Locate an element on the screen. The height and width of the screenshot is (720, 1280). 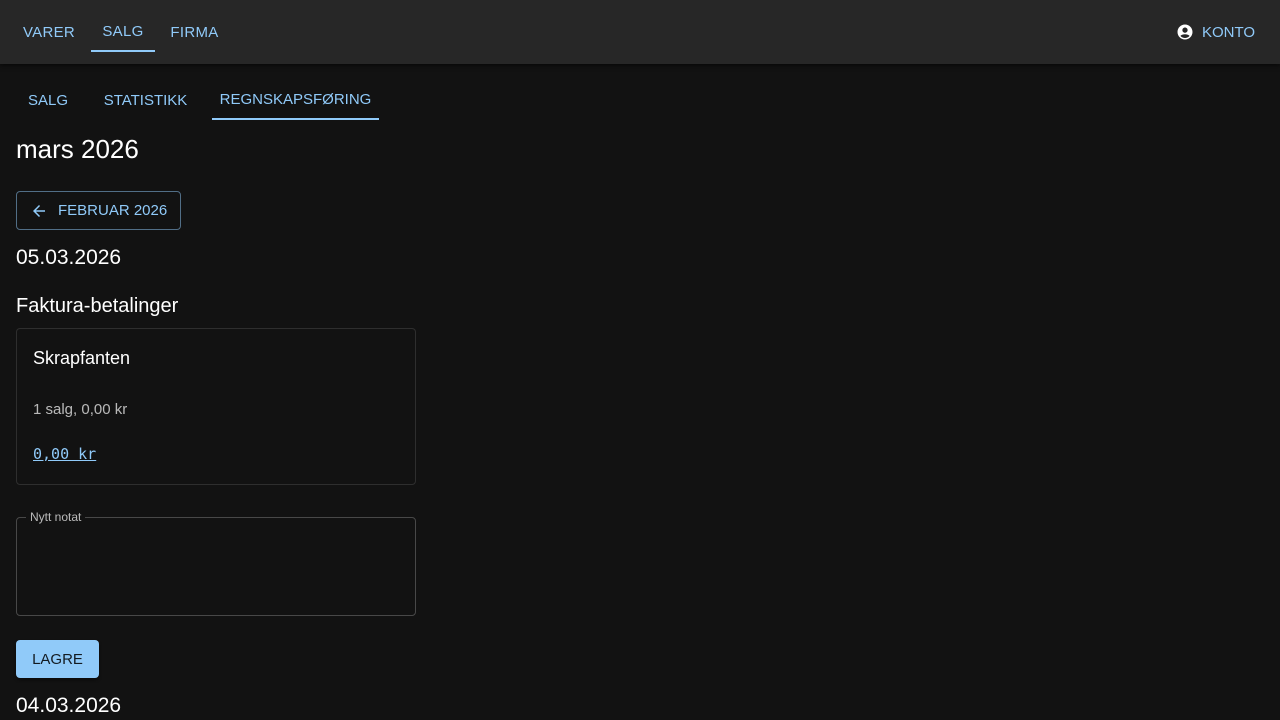
nav-varer: VARER is located at coordinates (49, 32).